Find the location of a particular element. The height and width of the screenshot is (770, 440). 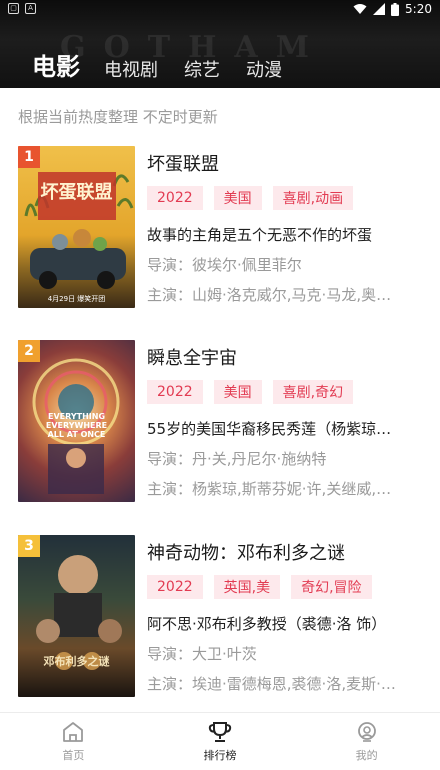

status-time: 5:20 is located at coordinates (418, 9).